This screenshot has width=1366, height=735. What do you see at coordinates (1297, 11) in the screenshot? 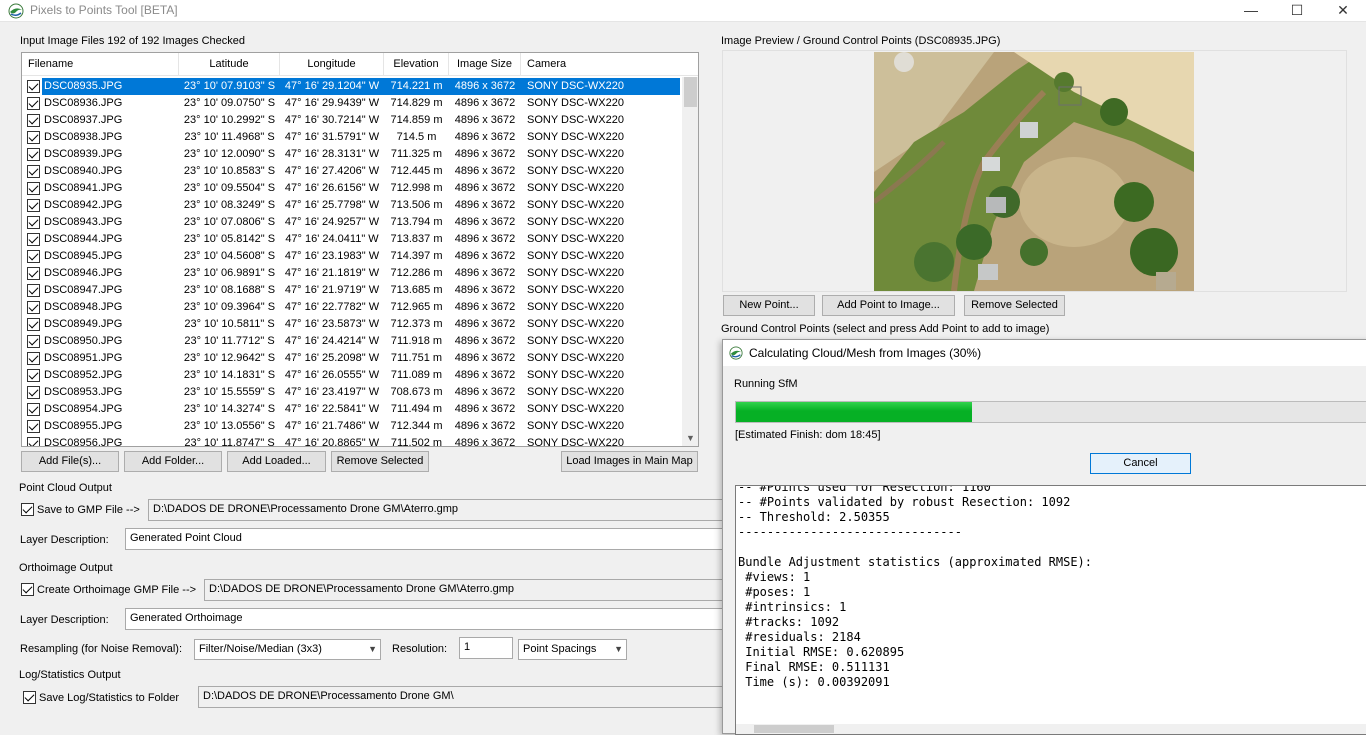
I see `maximize-button: ☐` at bounding box center [1297, 11].